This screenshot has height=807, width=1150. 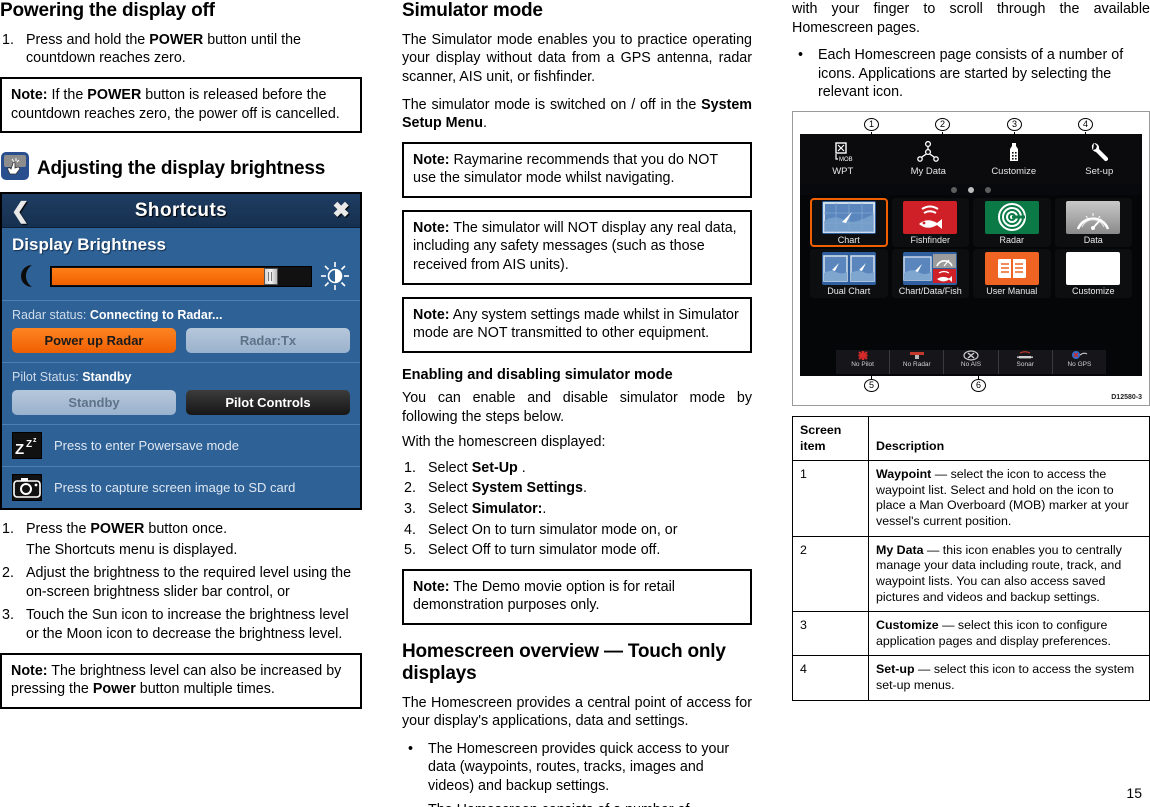 What do you see at coordinates (181, 341) in the screenshot?
I see `radar-buttons: Power up Radar Radar:Tx` at bounding box center [181, 341].